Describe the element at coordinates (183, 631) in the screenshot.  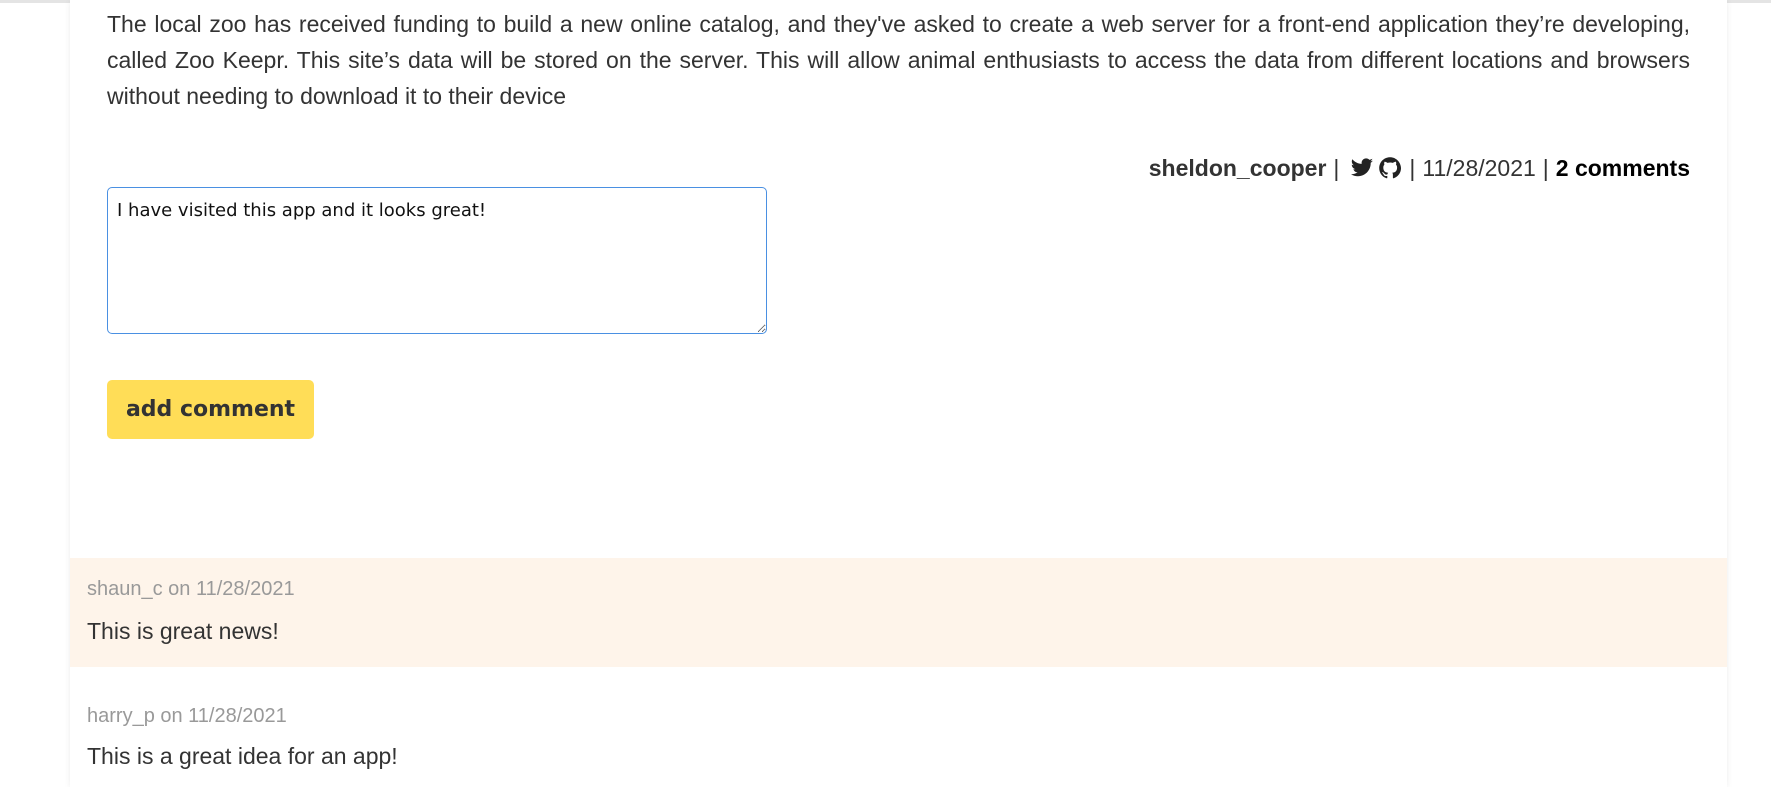
I see `comment-text: This is great news!` at that location.